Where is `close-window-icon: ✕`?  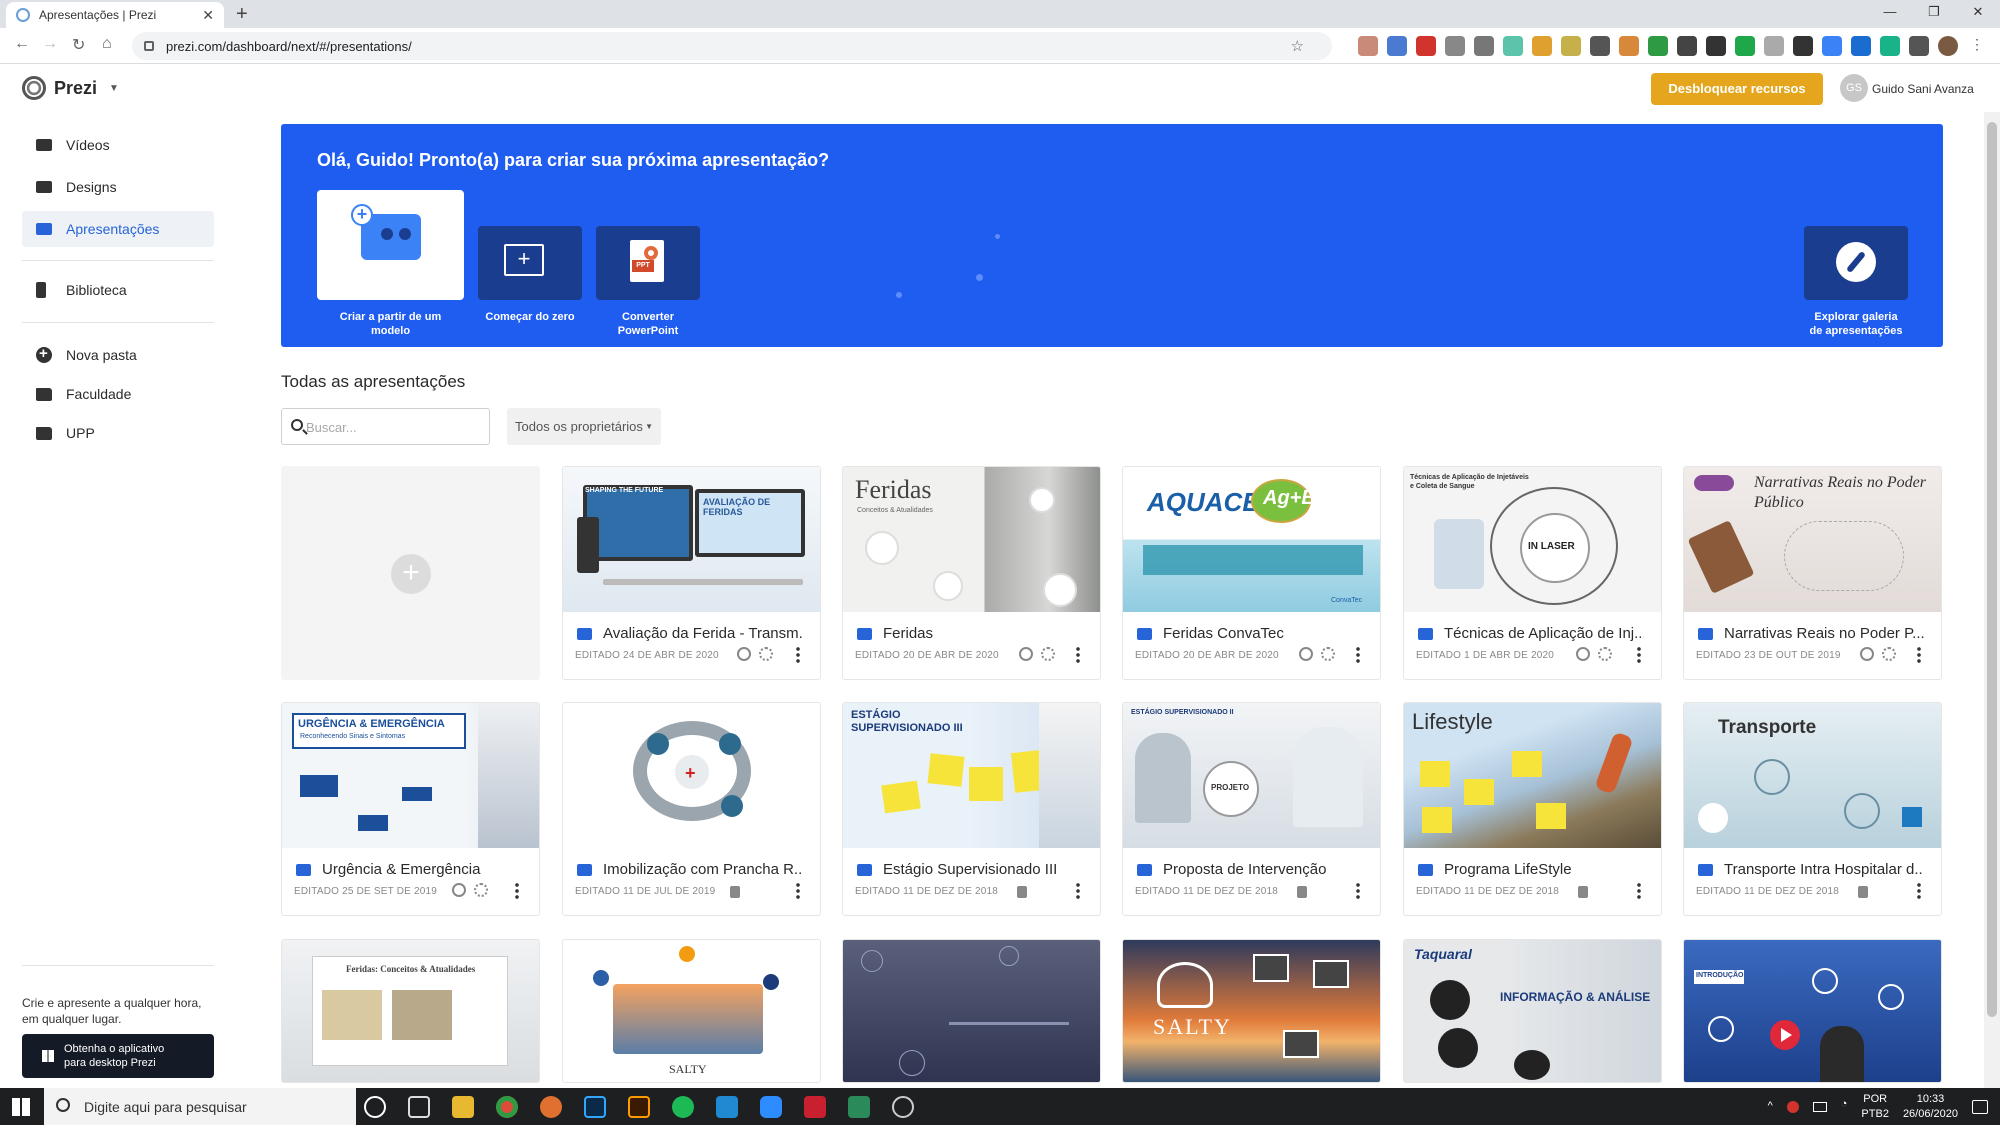
close-window-icon: ✕ is located at coordinates (1978, 14).